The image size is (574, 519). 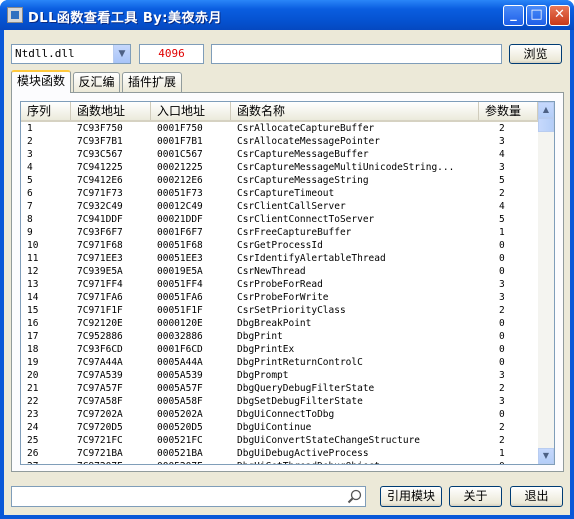 I want to click on table-cell: 0005A539, so click(x=180, y=375).